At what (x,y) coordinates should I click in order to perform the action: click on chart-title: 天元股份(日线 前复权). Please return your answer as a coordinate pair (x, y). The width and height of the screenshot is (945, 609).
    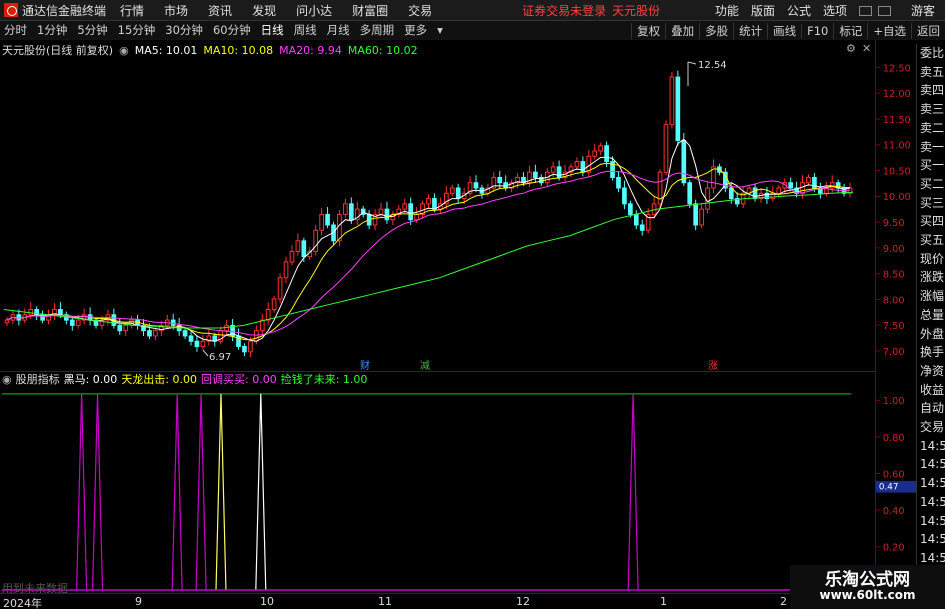
    Looking at the image, I should click on (58, 50).